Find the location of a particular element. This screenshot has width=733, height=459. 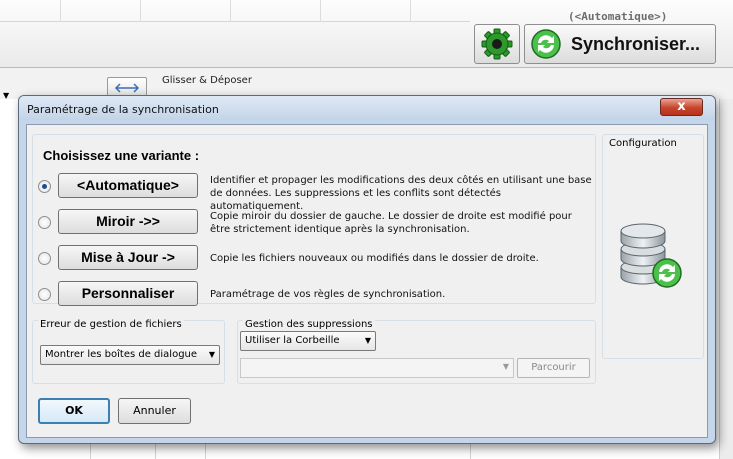

custom-button: Personnaliser is located at coordinates (128, 293).